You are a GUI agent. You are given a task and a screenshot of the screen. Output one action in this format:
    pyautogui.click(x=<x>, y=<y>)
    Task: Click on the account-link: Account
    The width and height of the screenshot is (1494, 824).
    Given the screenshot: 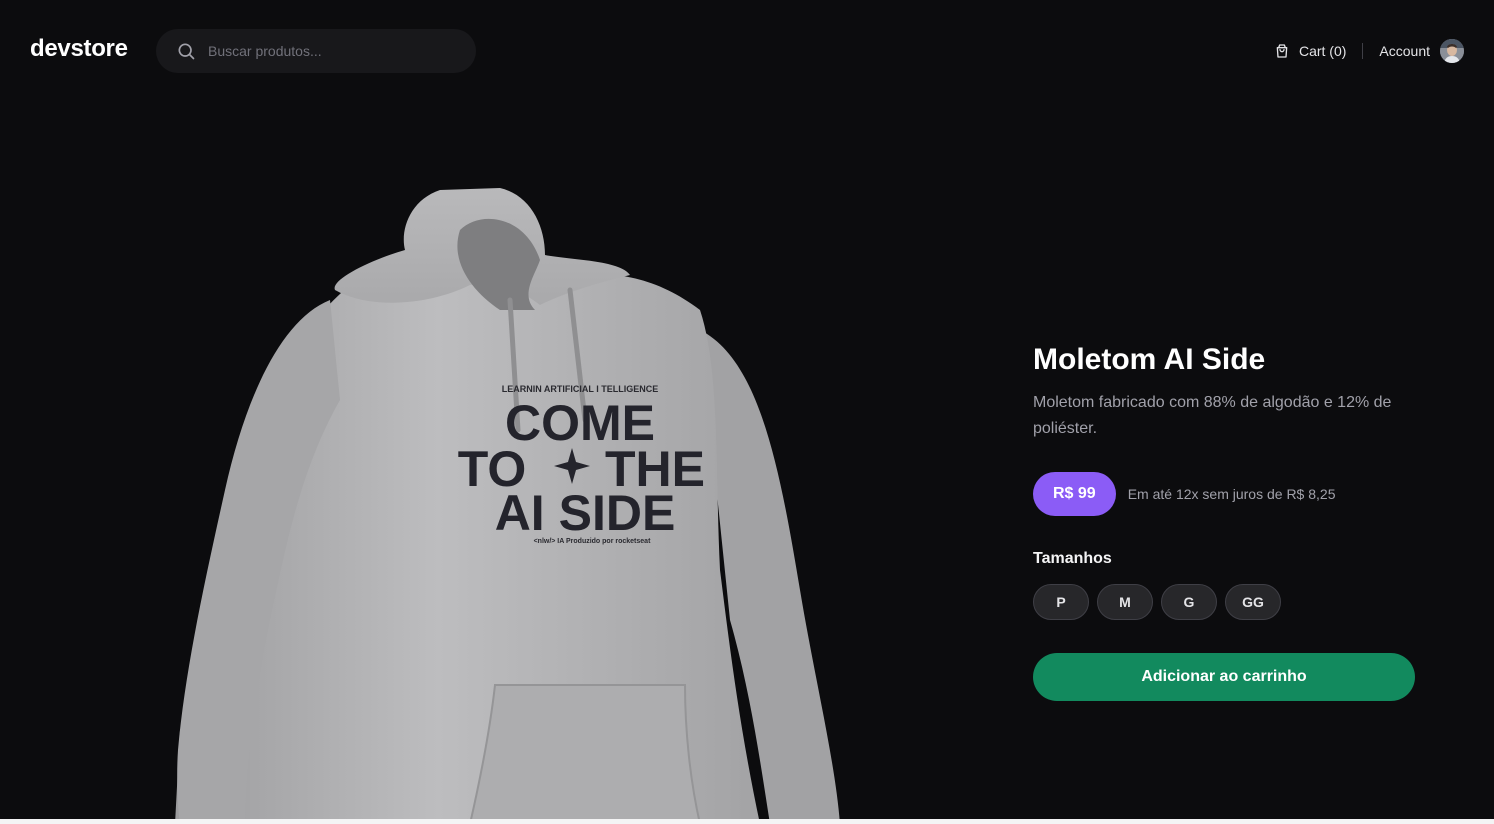 What is the action you would take?
    pyautogui.click(x=1421, y=51)
    